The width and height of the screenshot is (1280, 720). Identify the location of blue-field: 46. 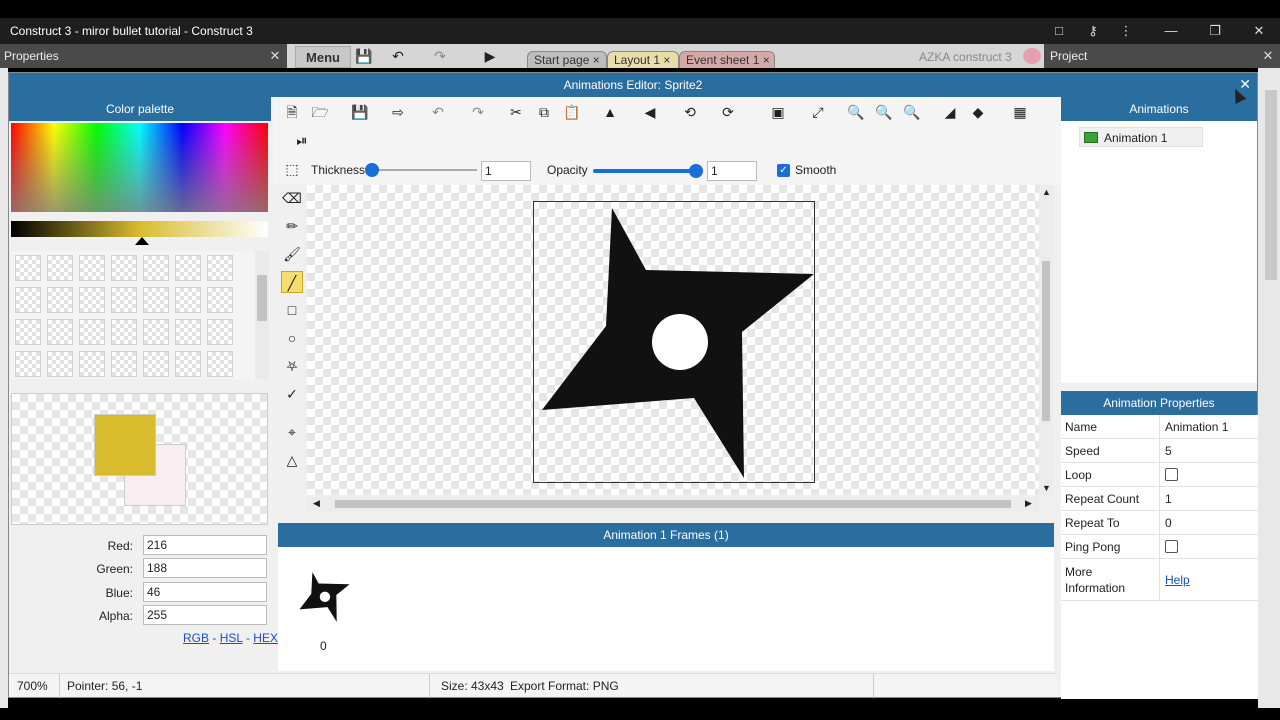
(205, 592).